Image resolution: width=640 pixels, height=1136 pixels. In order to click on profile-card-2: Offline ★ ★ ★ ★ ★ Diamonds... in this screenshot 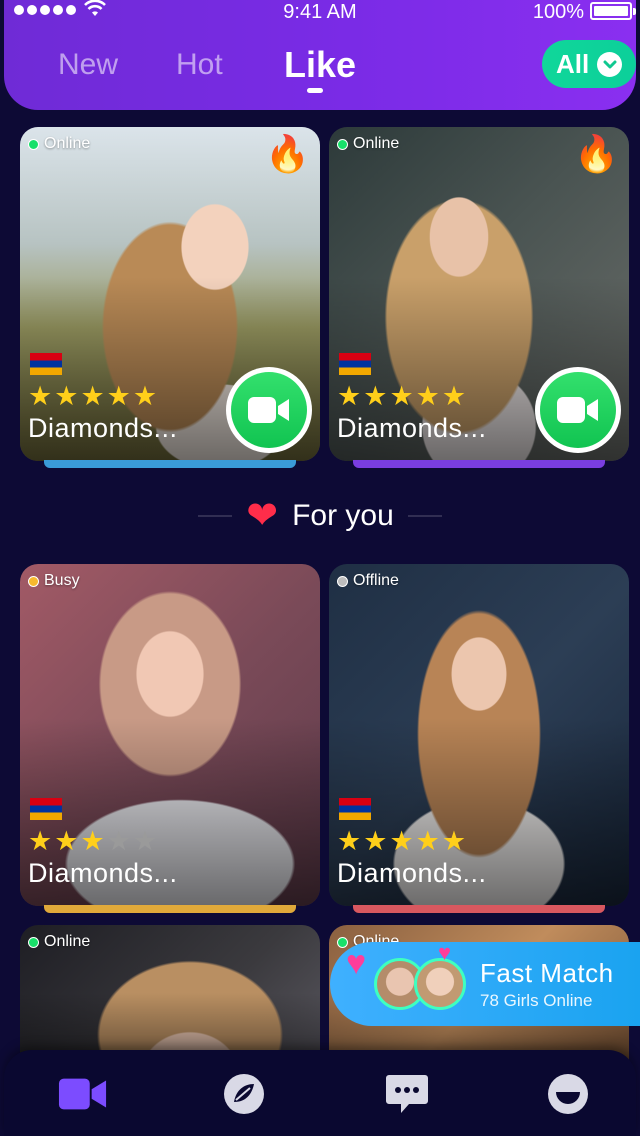, I will do `click(479, 738)`.